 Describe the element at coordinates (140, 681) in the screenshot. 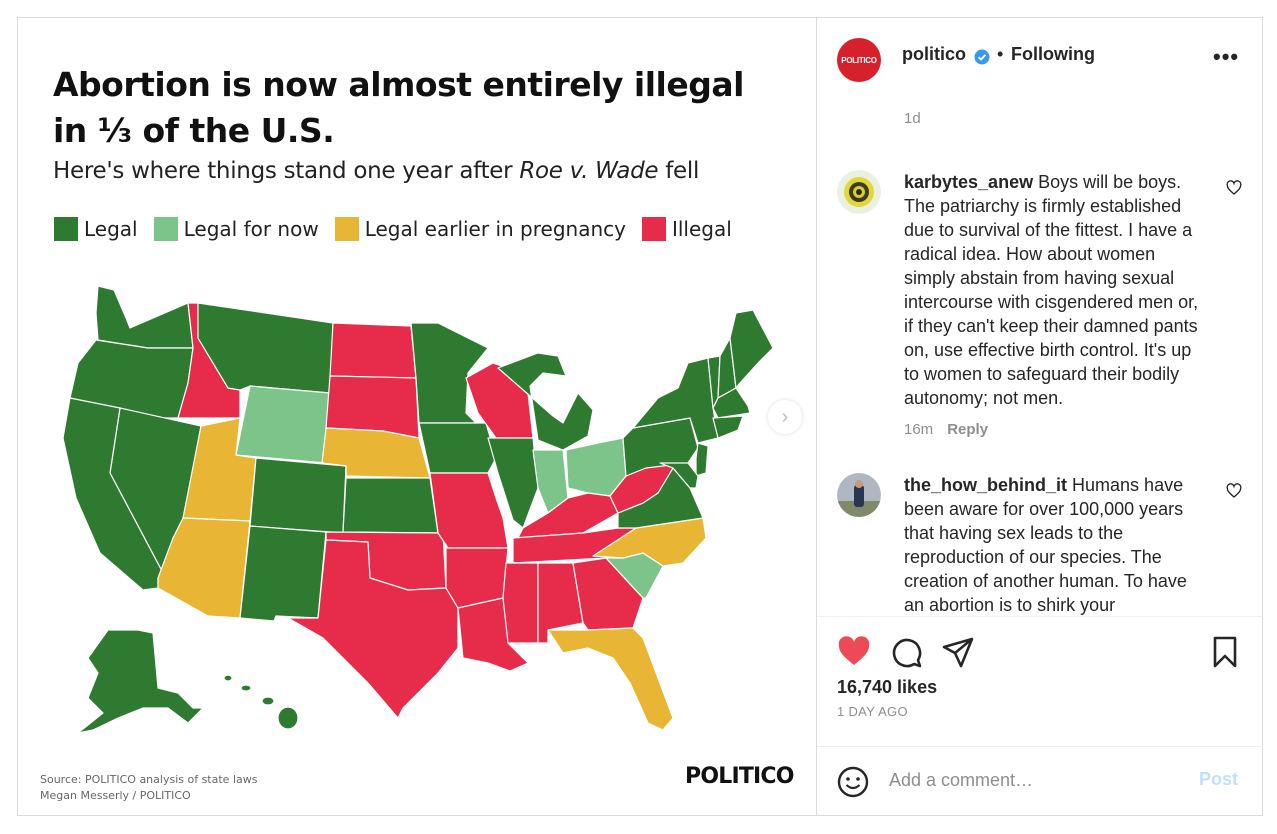

I see `state-alaska` at that location.